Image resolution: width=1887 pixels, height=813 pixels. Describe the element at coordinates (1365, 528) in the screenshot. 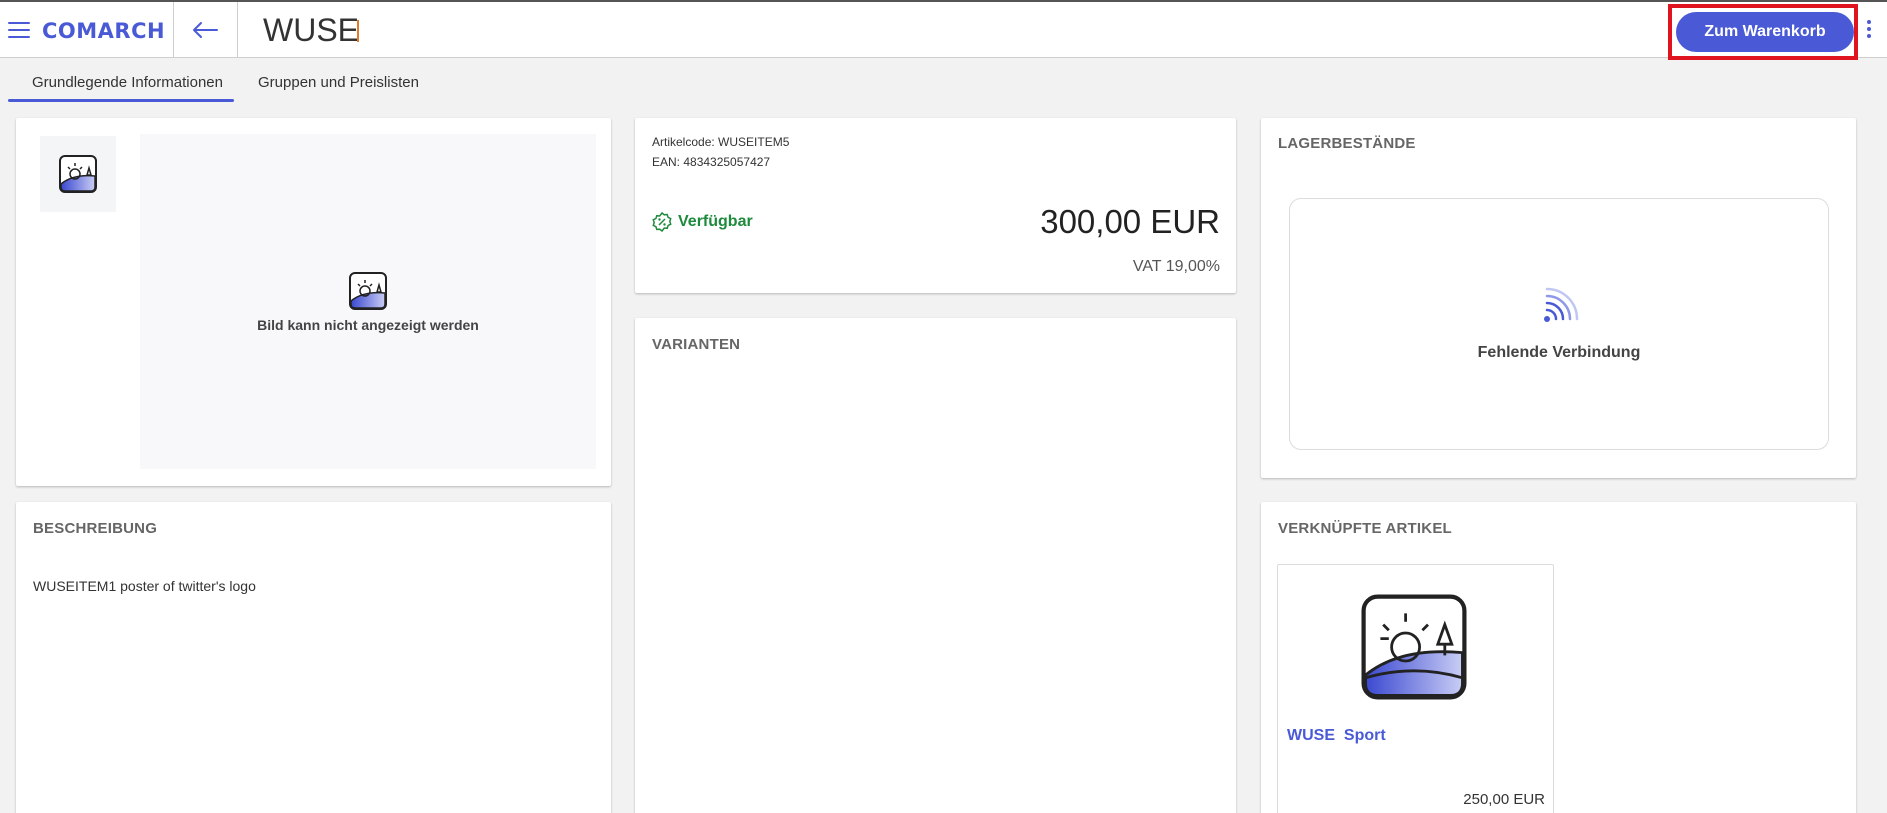

I see `related-items-title: VERKNÜPFTE ARTIKEL` at that location.